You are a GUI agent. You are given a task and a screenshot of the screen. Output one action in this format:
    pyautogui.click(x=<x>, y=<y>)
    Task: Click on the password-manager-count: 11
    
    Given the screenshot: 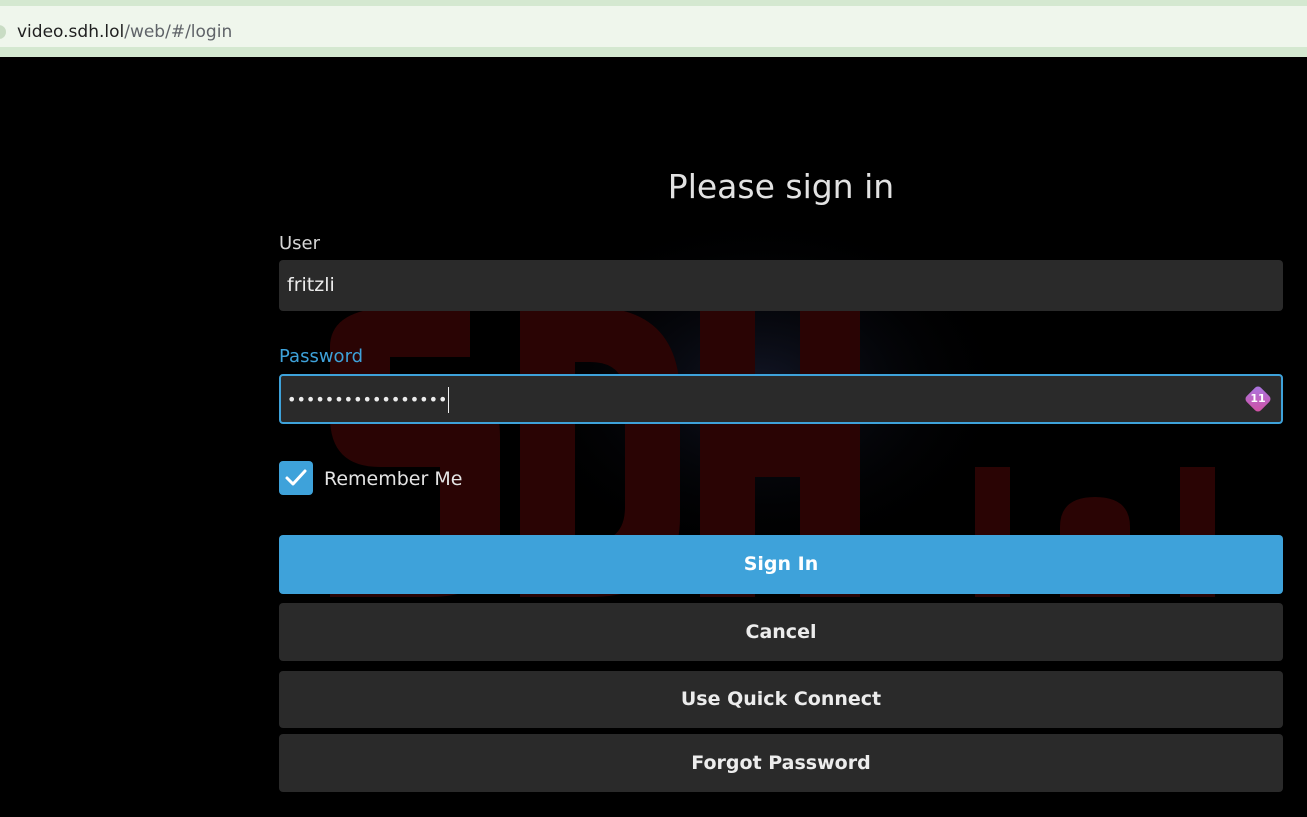 What is the action you would take?
    pyautogui.click(x=1258, y=398)
    